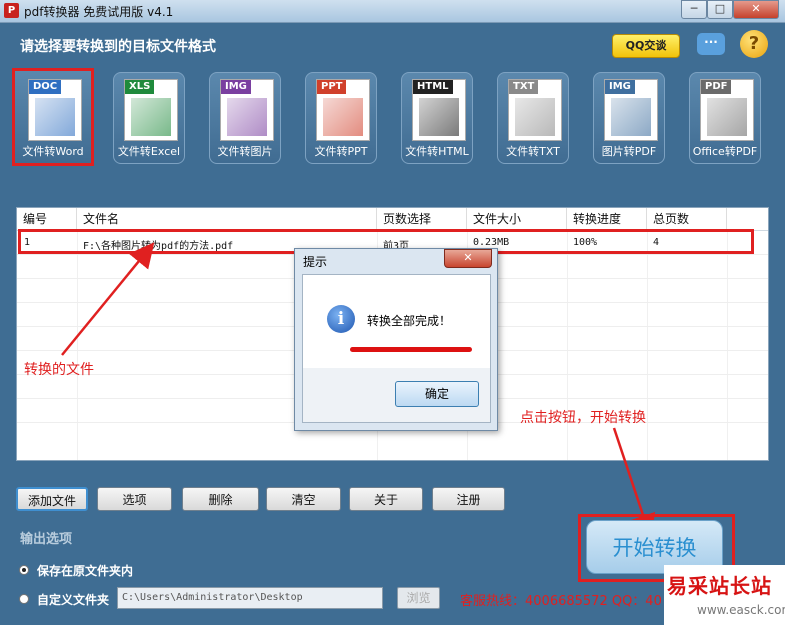 This screenshot has height=625, width=785. I want to click on format-tile-label: 文件转HTML, so click(437, 151).